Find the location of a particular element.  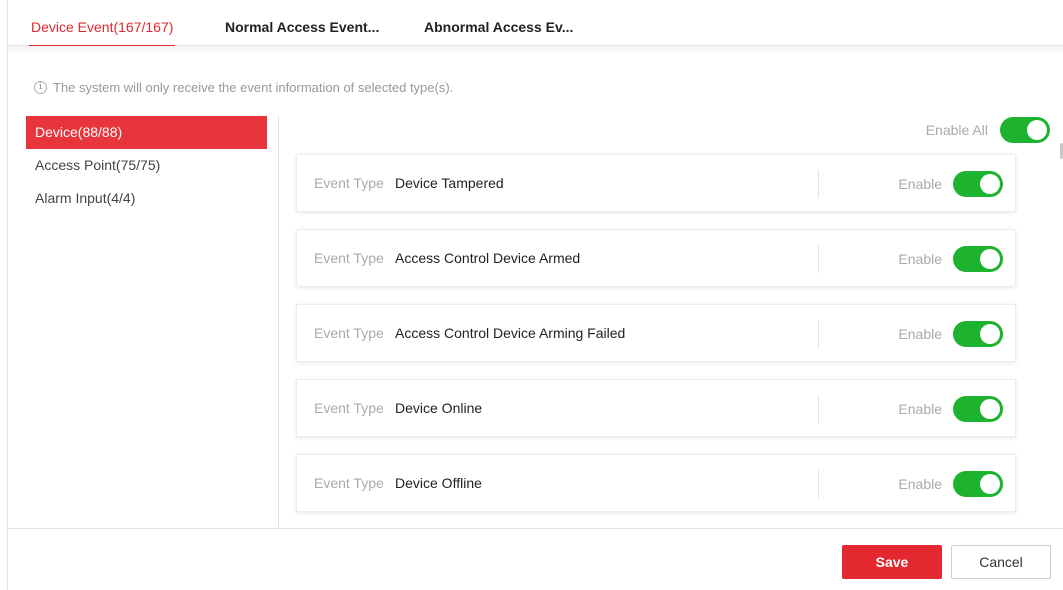

event-card-device-offline: Event Type Device Offline Enable is located at coordinates (656, 483).